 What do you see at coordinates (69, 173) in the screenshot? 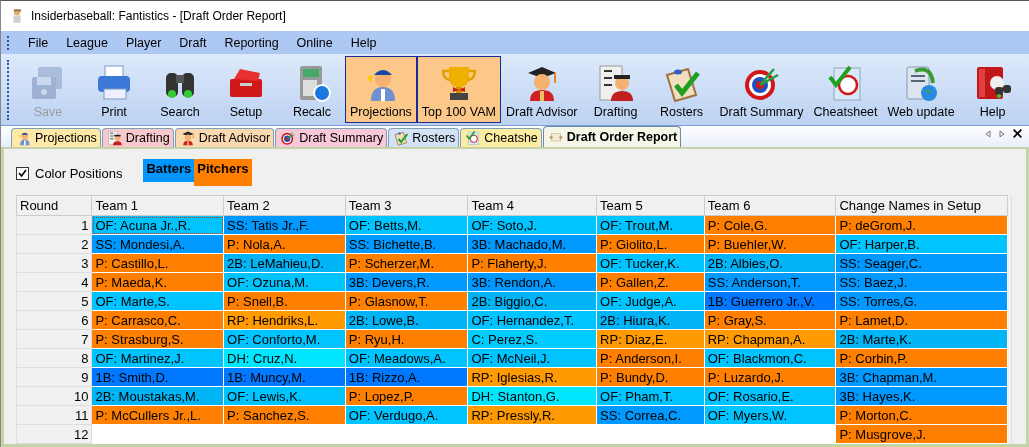
I see `color-positions-checkbox: Color Positions` at bounding box center [69, 173].